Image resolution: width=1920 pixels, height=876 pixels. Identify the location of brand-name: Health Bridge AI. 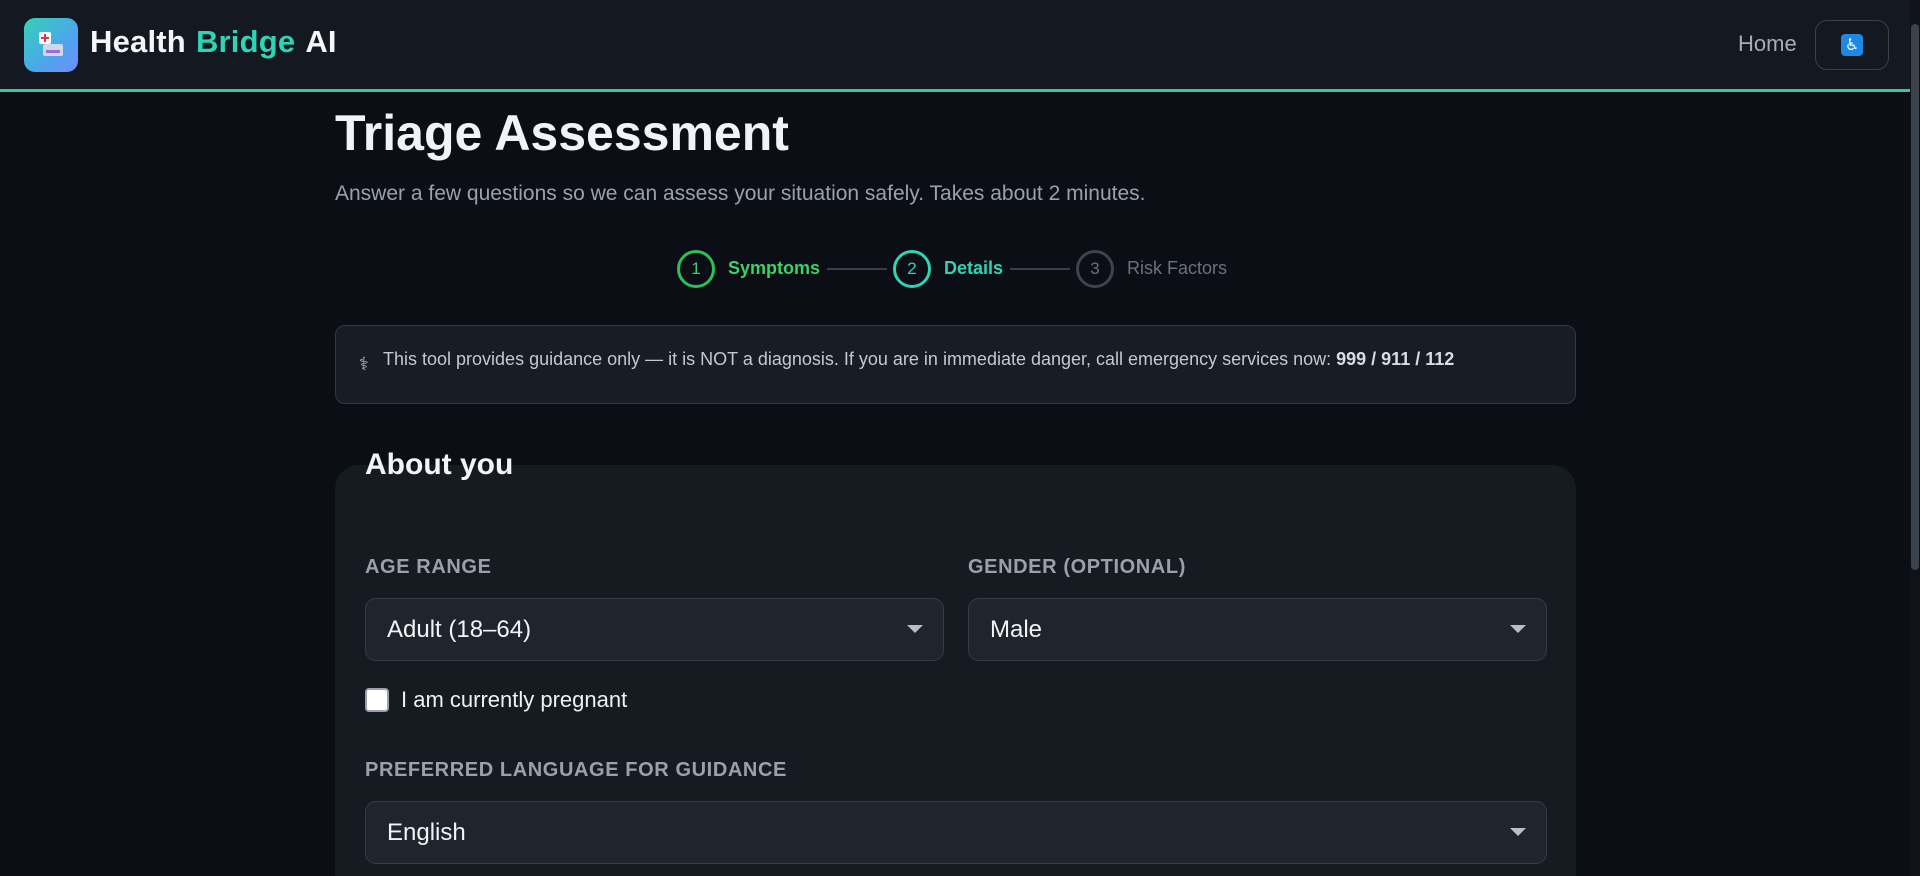
(213, 42).